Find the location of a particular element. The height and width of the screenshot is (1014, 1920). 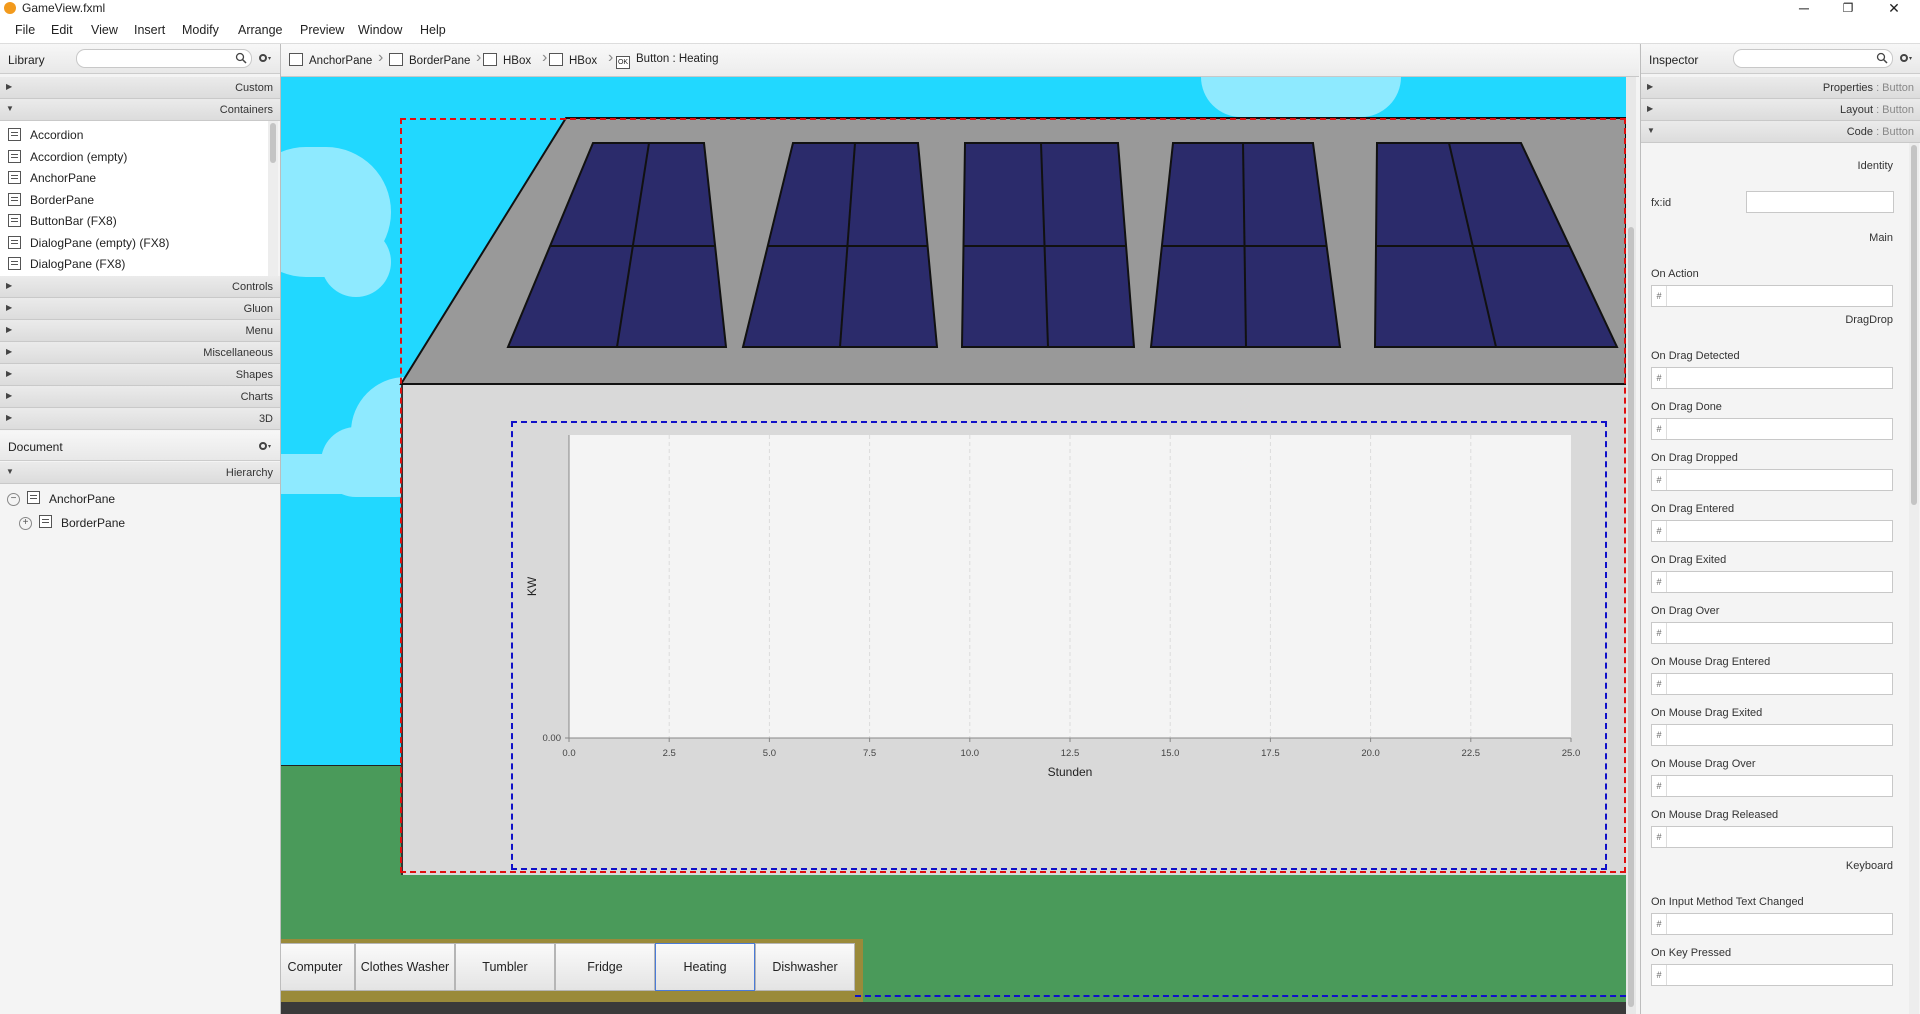

document-section-hierarchy: ▼ Hierarchy is located at coordinates (140, 473).